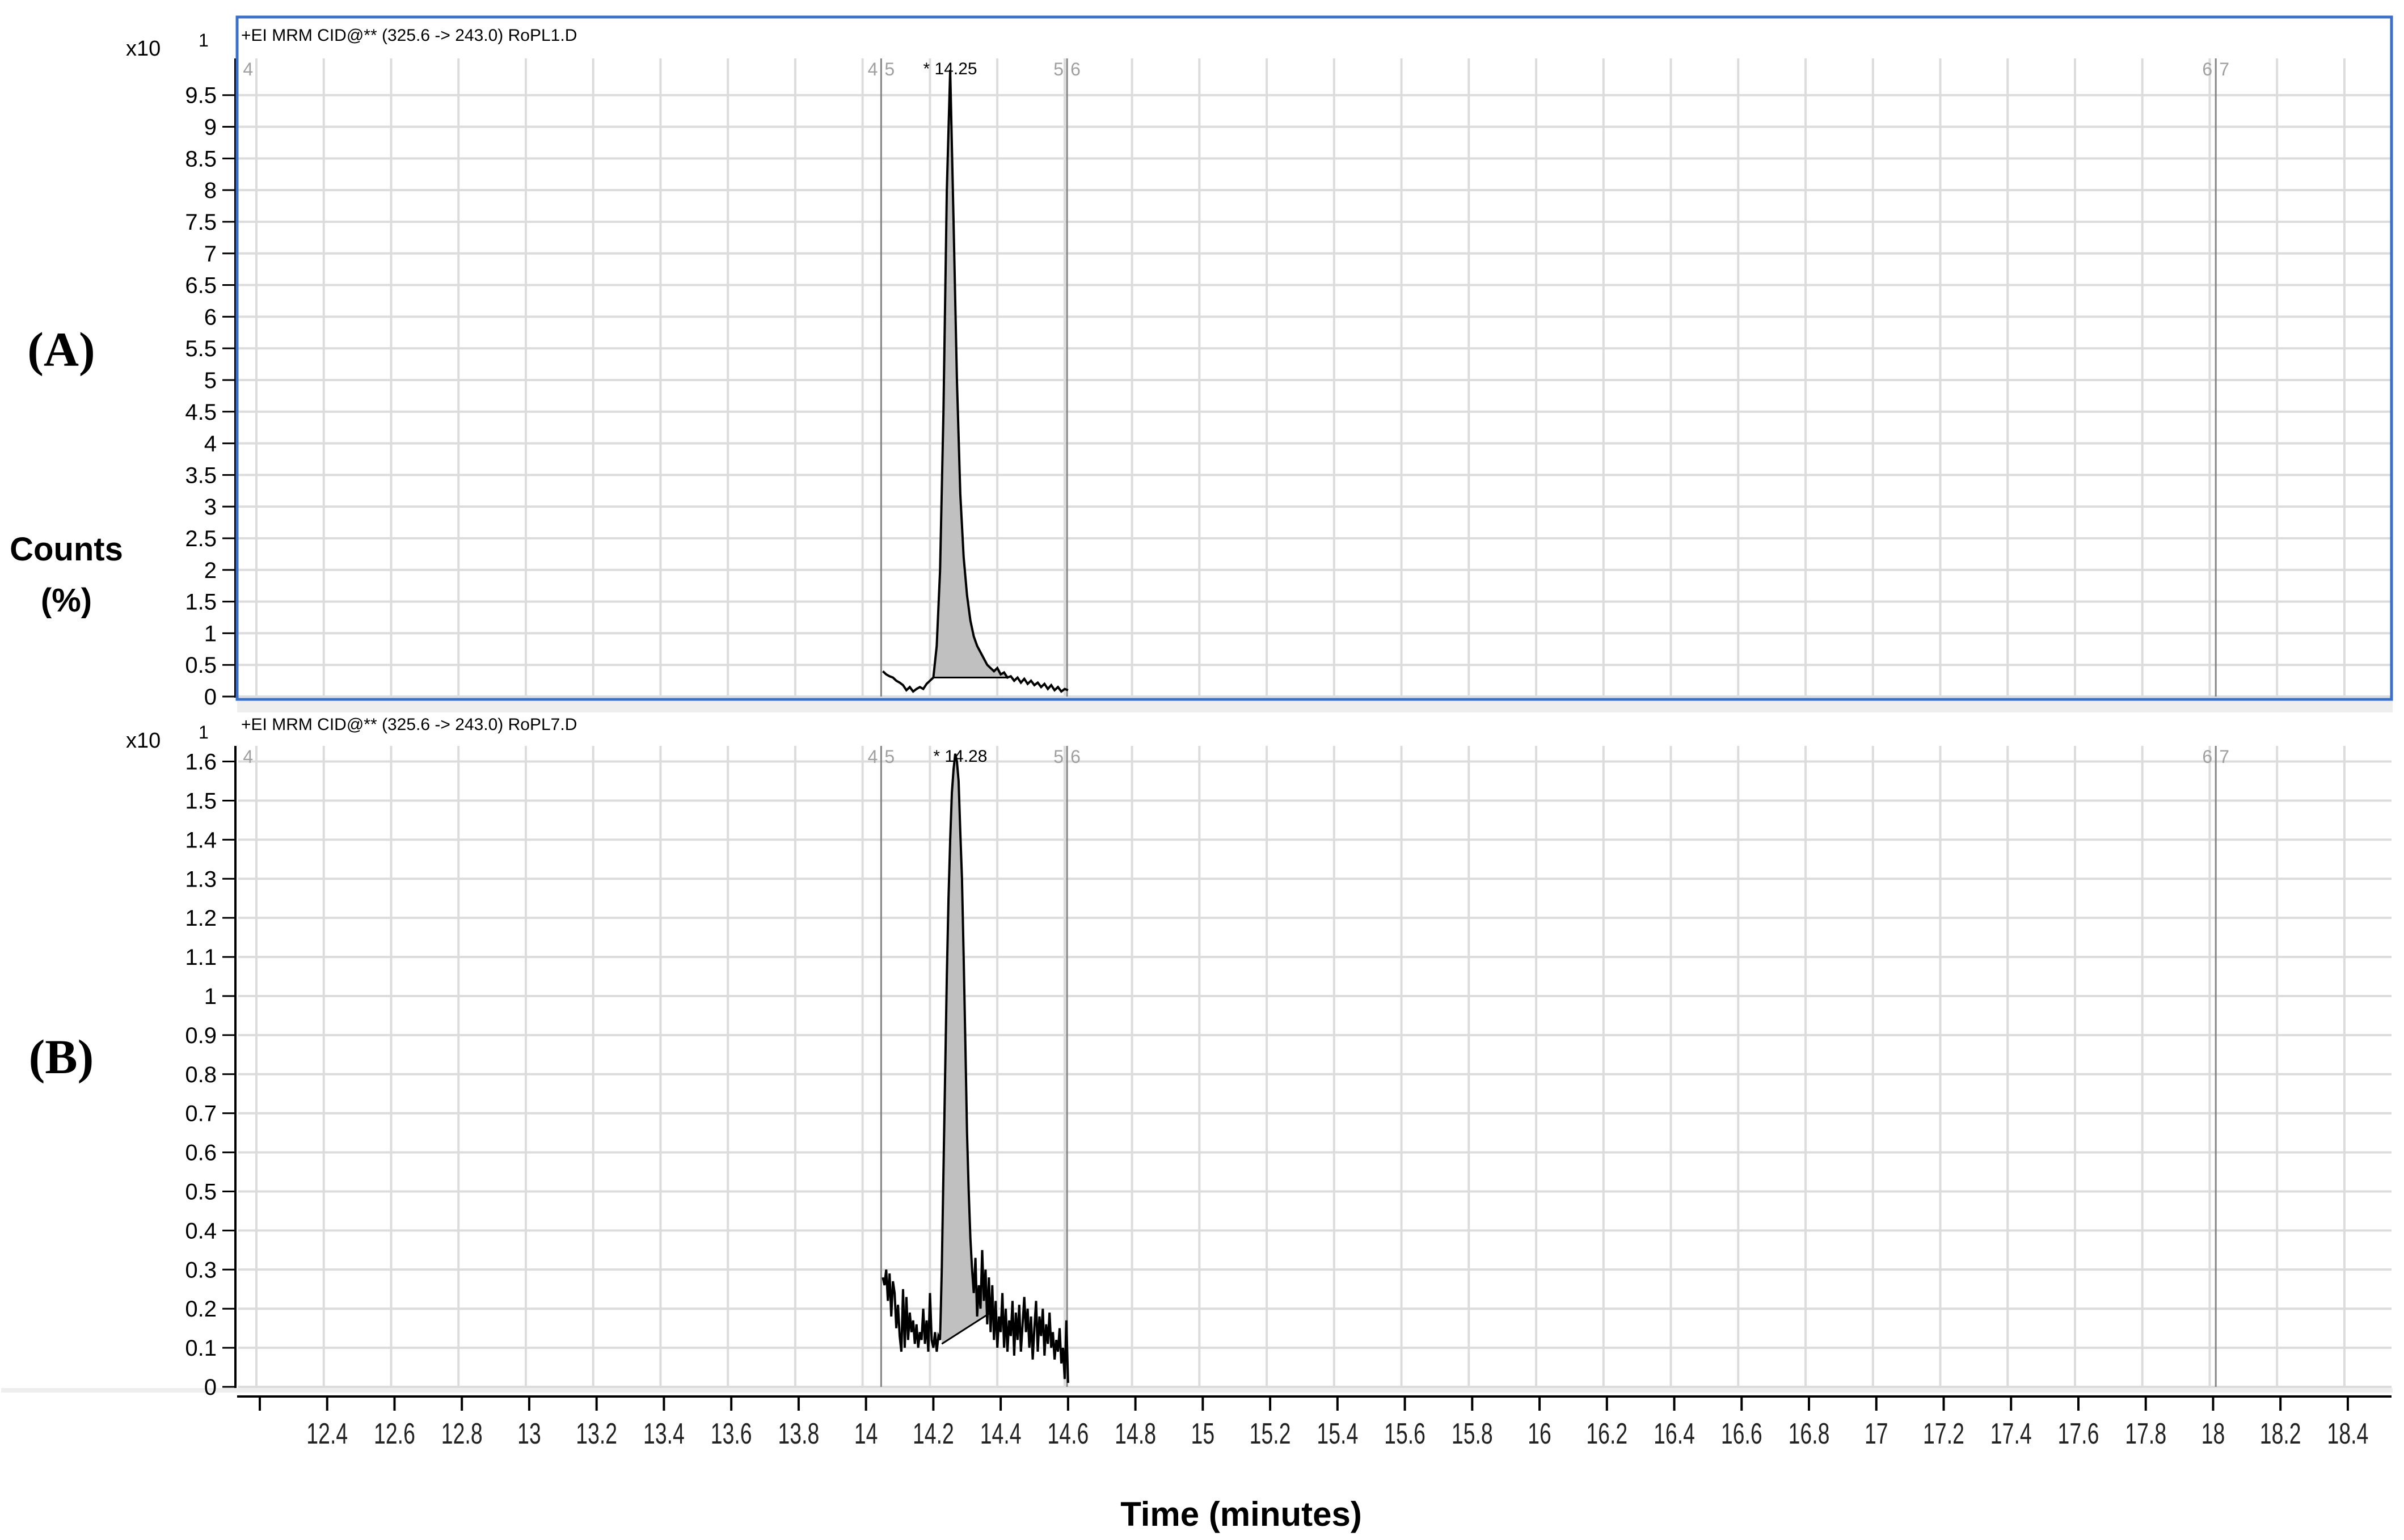 Image resolution: width=2404 pixels, height=1540 pixels. Describe the element at coordinates (61, 349) in the screenshot. I see `panel-label-a: (A)` at that location.